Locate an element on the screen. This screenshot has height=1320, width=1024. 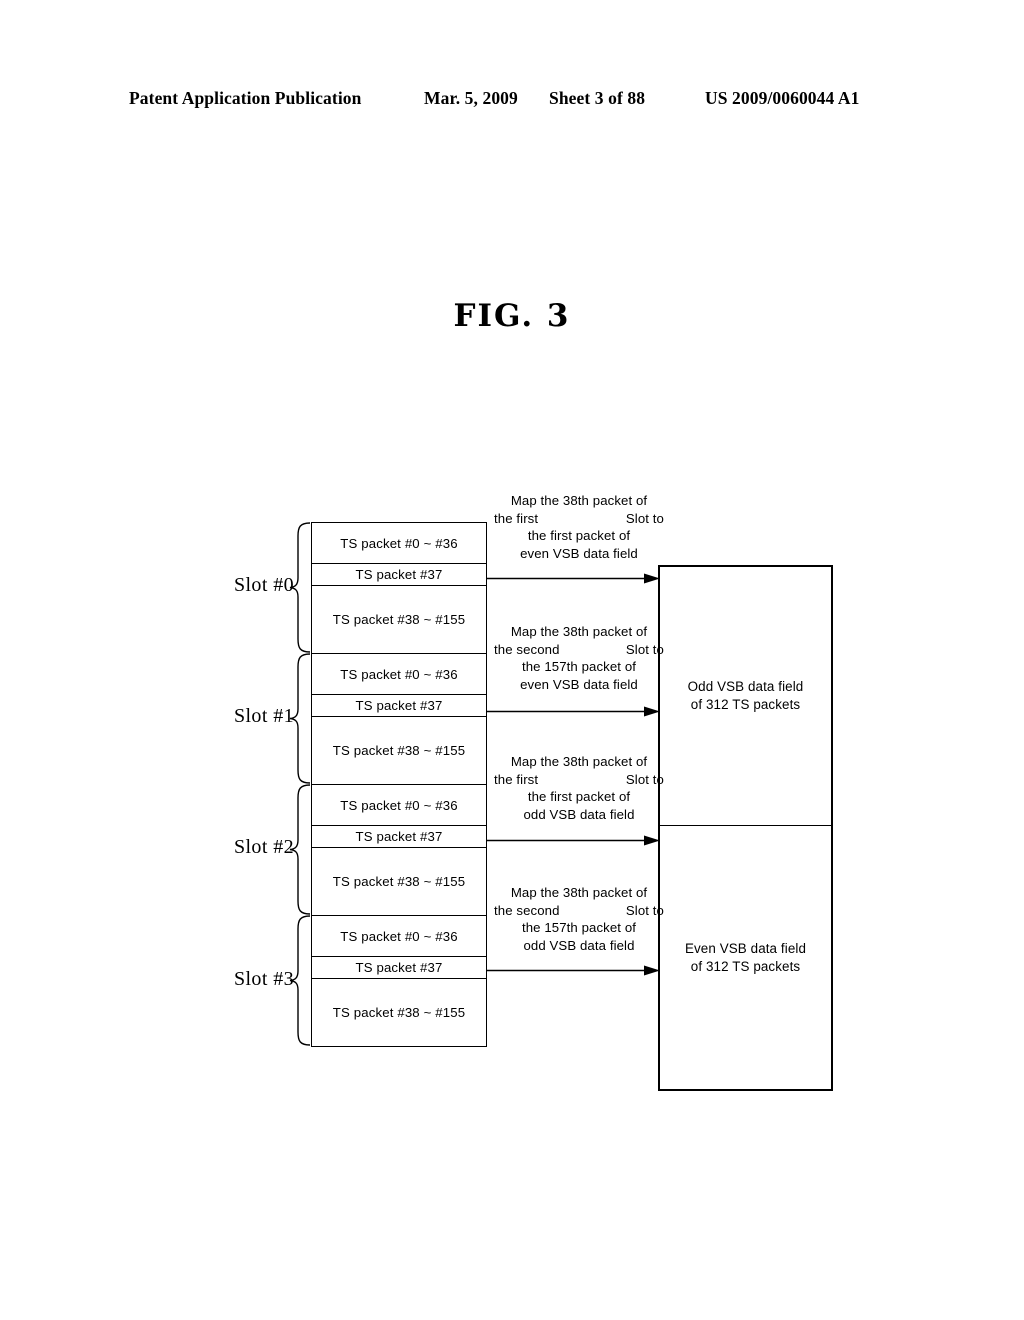
sheet-number: Sheet 3 of 88 is located at coordinates (597, 98).